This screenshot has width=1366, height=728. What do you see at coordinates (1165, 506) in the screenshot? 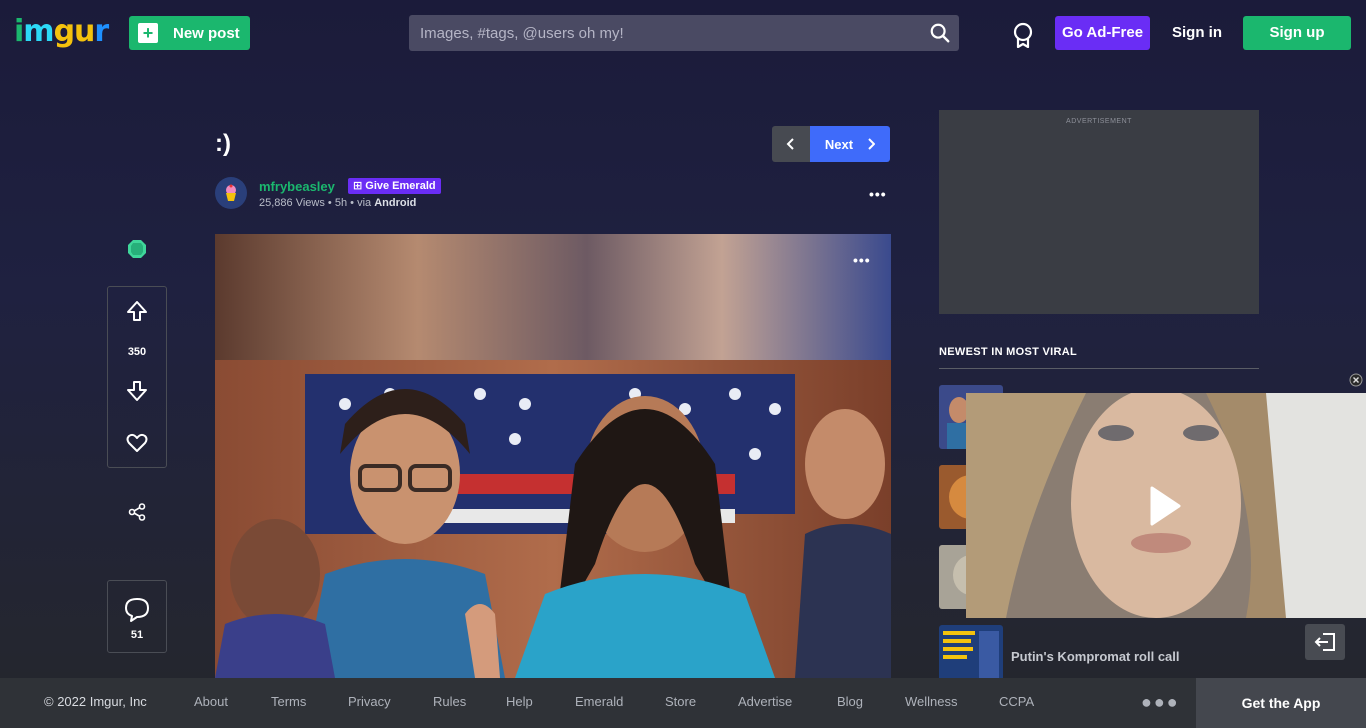
I see `play-icon` at bounding box center [1165, 506].